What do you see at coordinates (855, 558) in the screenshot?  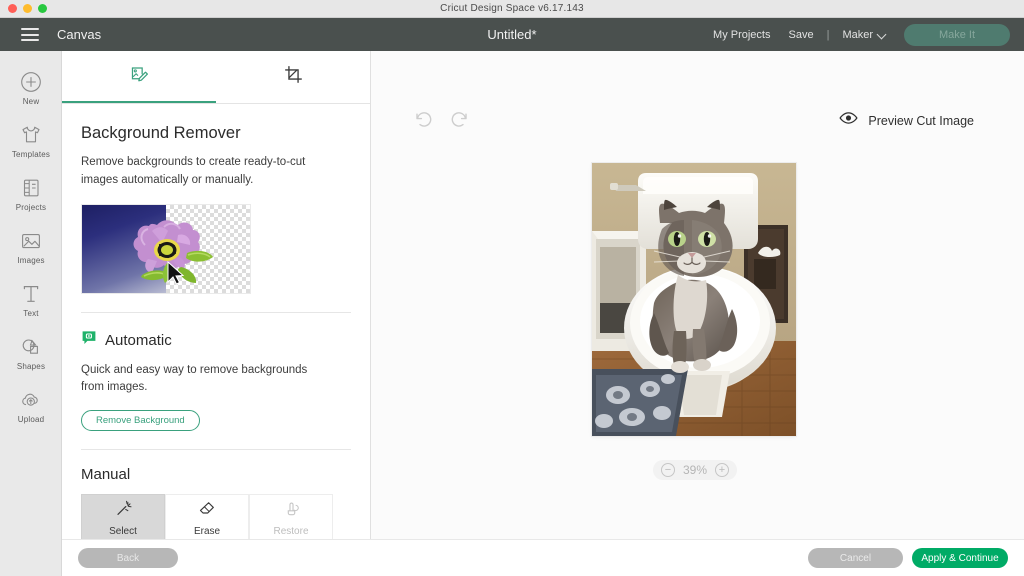 I see `cancel-button: Cancel` at bounding box center [855, 558].